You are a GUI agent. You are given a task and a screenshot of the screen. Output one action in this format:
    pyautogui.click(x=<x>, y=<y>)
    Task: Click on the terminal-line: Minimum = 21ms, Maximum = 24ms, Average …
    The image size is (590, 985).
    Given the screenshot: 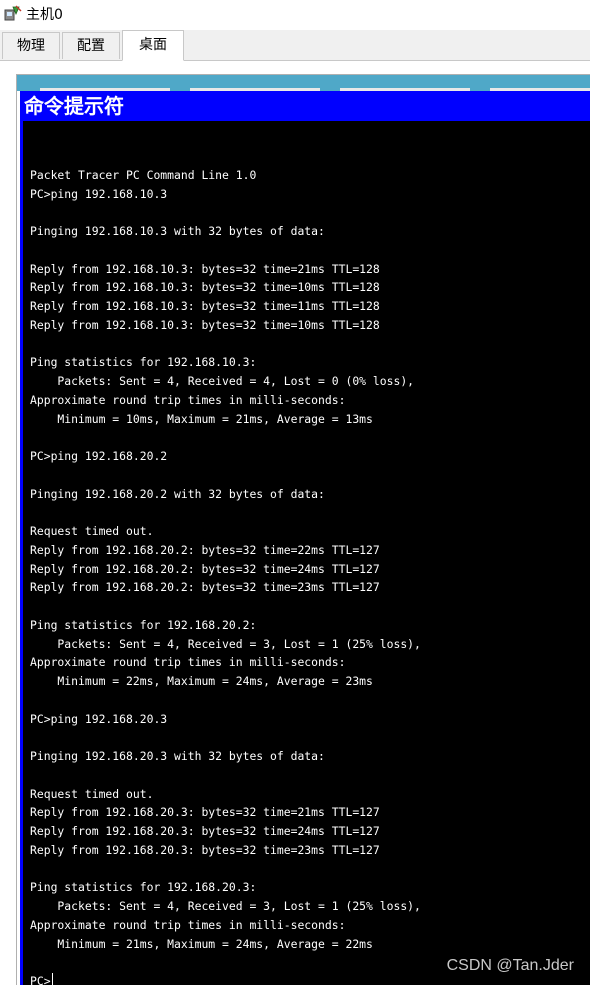 What is the action you would take?
    pyautogui.click(x=201, y=943)
    